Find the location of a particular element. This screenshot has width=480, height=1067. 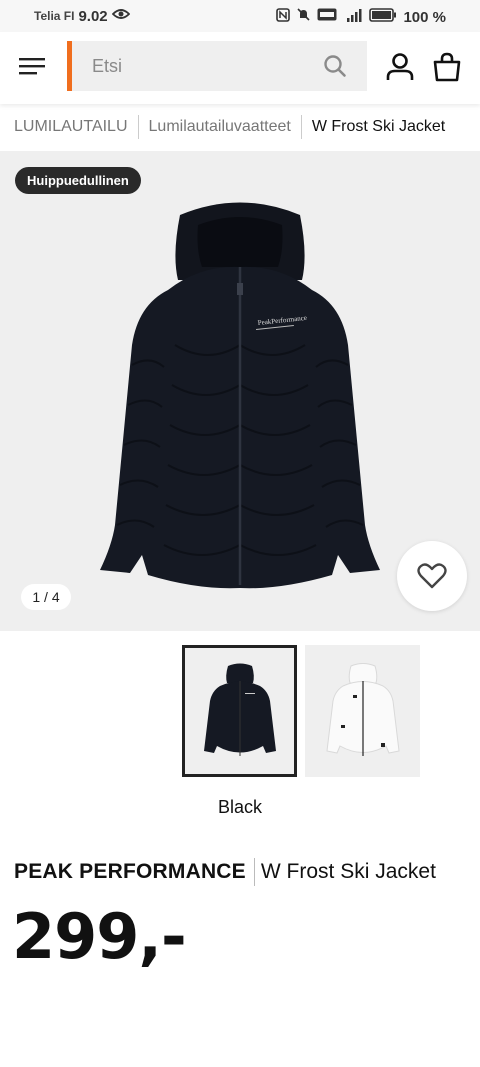

product-price: 299,- is located at coordinates (99, 936).